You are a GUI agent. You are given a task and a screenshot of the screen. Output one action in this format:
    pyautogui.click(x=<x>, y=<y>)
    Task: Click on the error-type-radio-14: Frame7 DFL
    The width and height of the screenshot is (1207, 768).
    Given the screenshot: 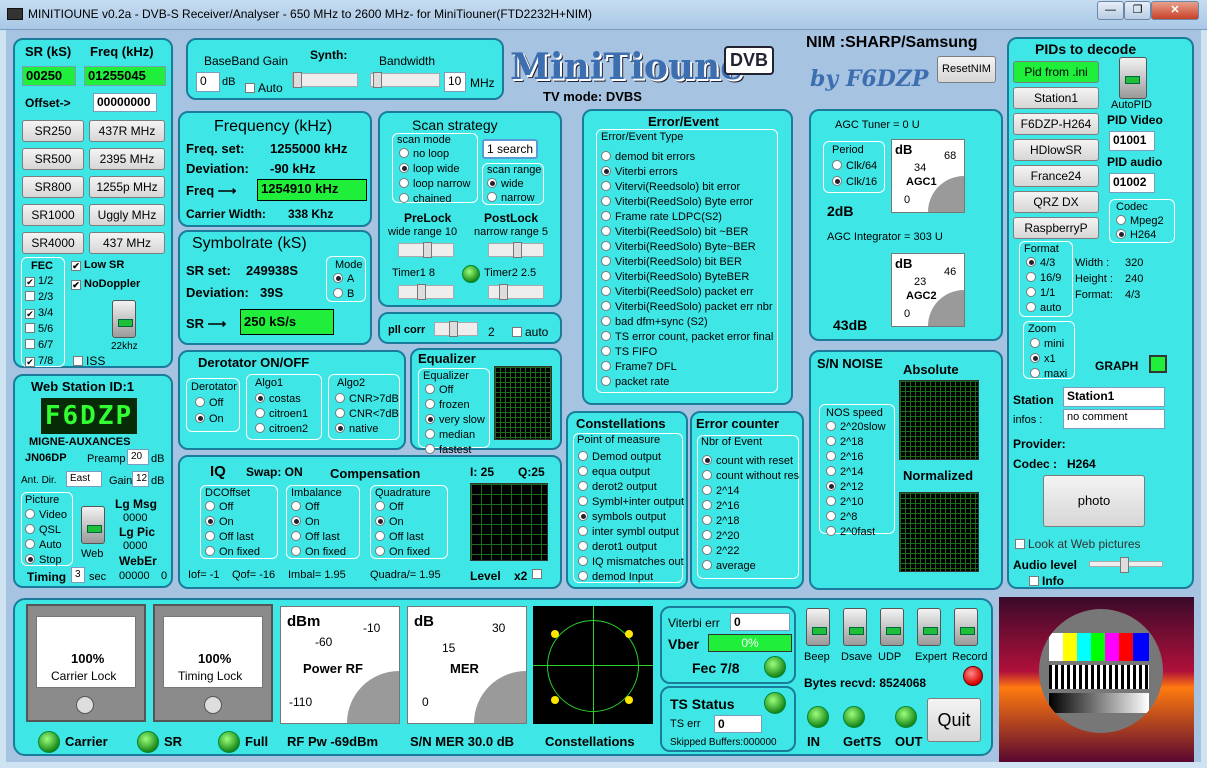 What is the action you would take?
    pyautogui.click(x=687, y=367)
    